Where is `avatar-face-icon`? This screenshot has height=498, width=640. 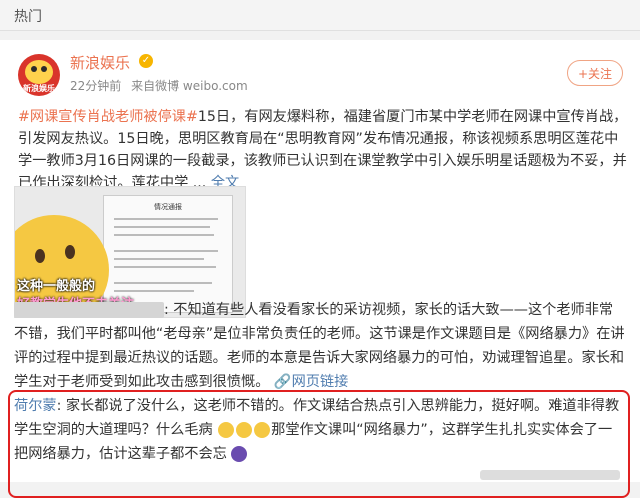
avatar-face-icon is located at coordinates (39, 72).